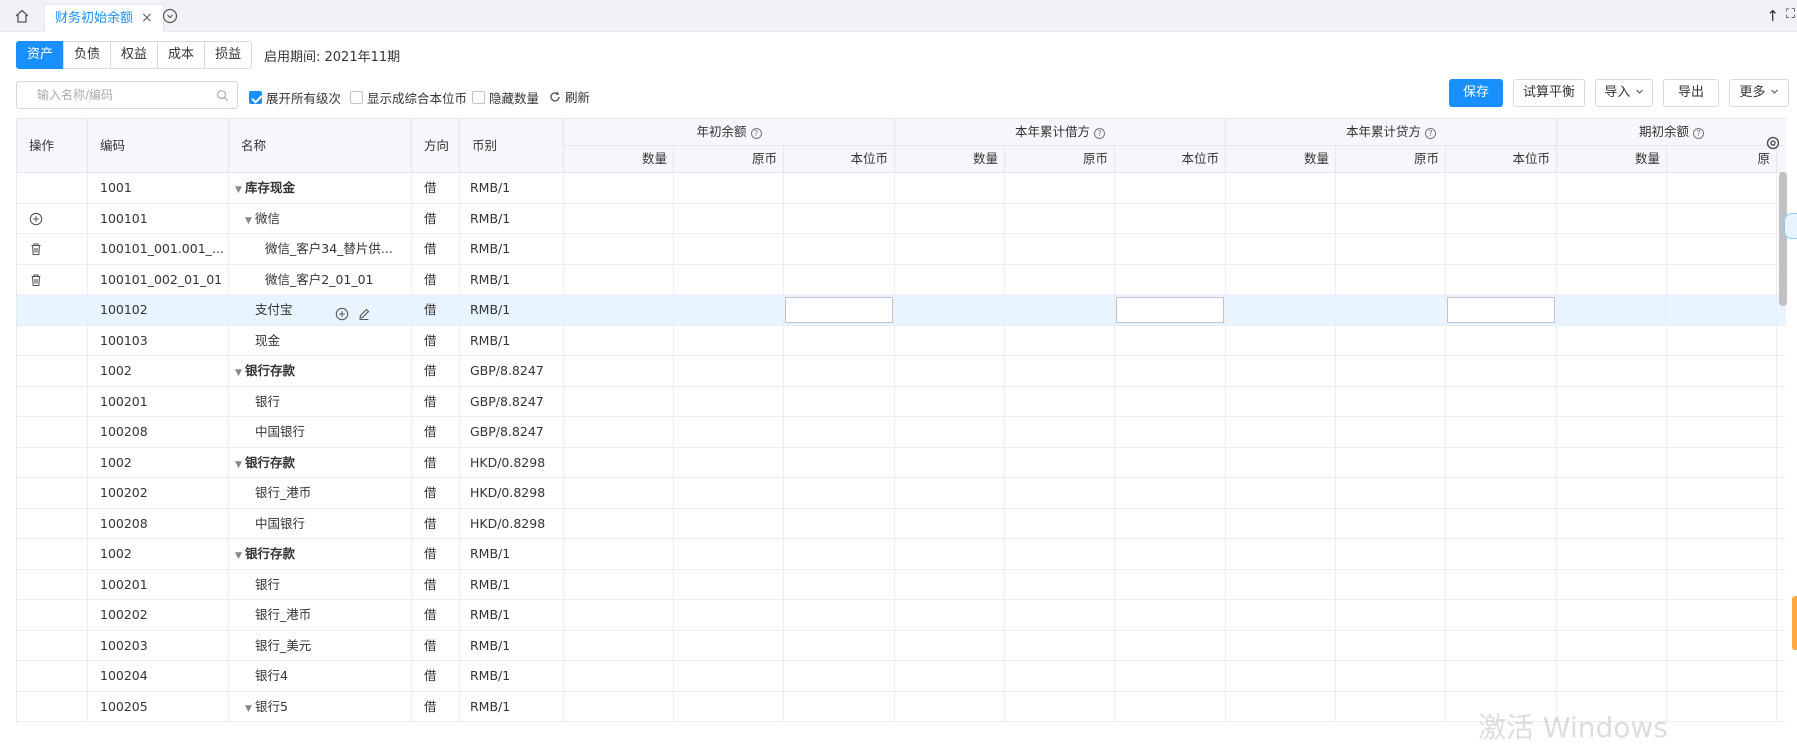 The image size is (1797, 746). I want to click on category-assets-button: 资产, so click(40, 55).